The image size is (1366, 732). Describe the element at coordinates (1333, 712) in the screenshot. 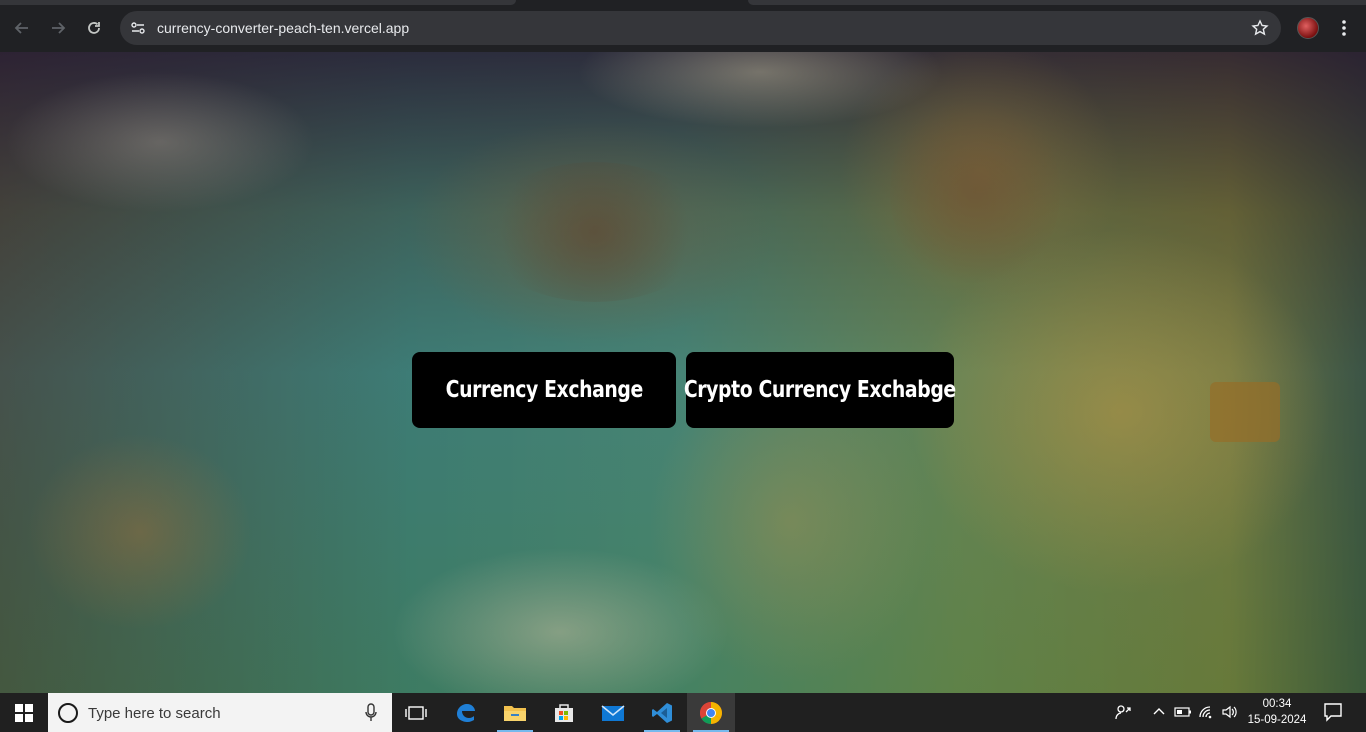

I see `notification-center-icon` at that location.